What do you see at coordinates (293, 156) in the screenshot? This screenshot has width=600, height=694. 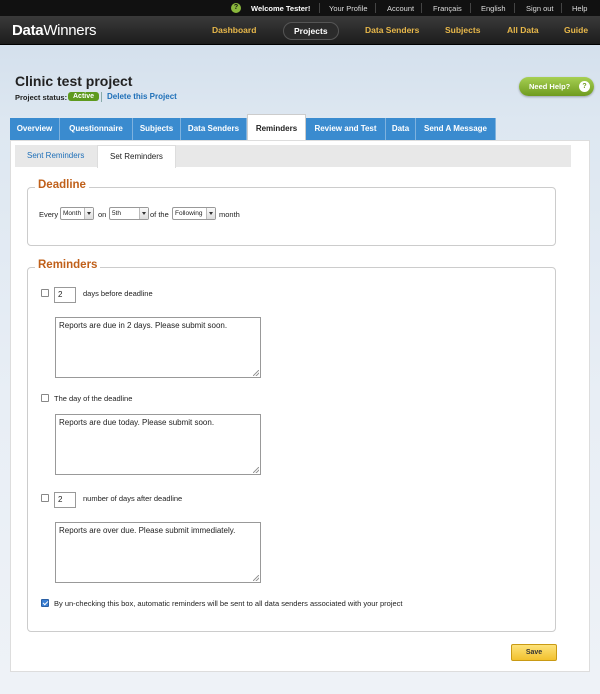 I see `reminder-subtabs: Sent Reminders Set Reminders` at bounding box center [293, 156].